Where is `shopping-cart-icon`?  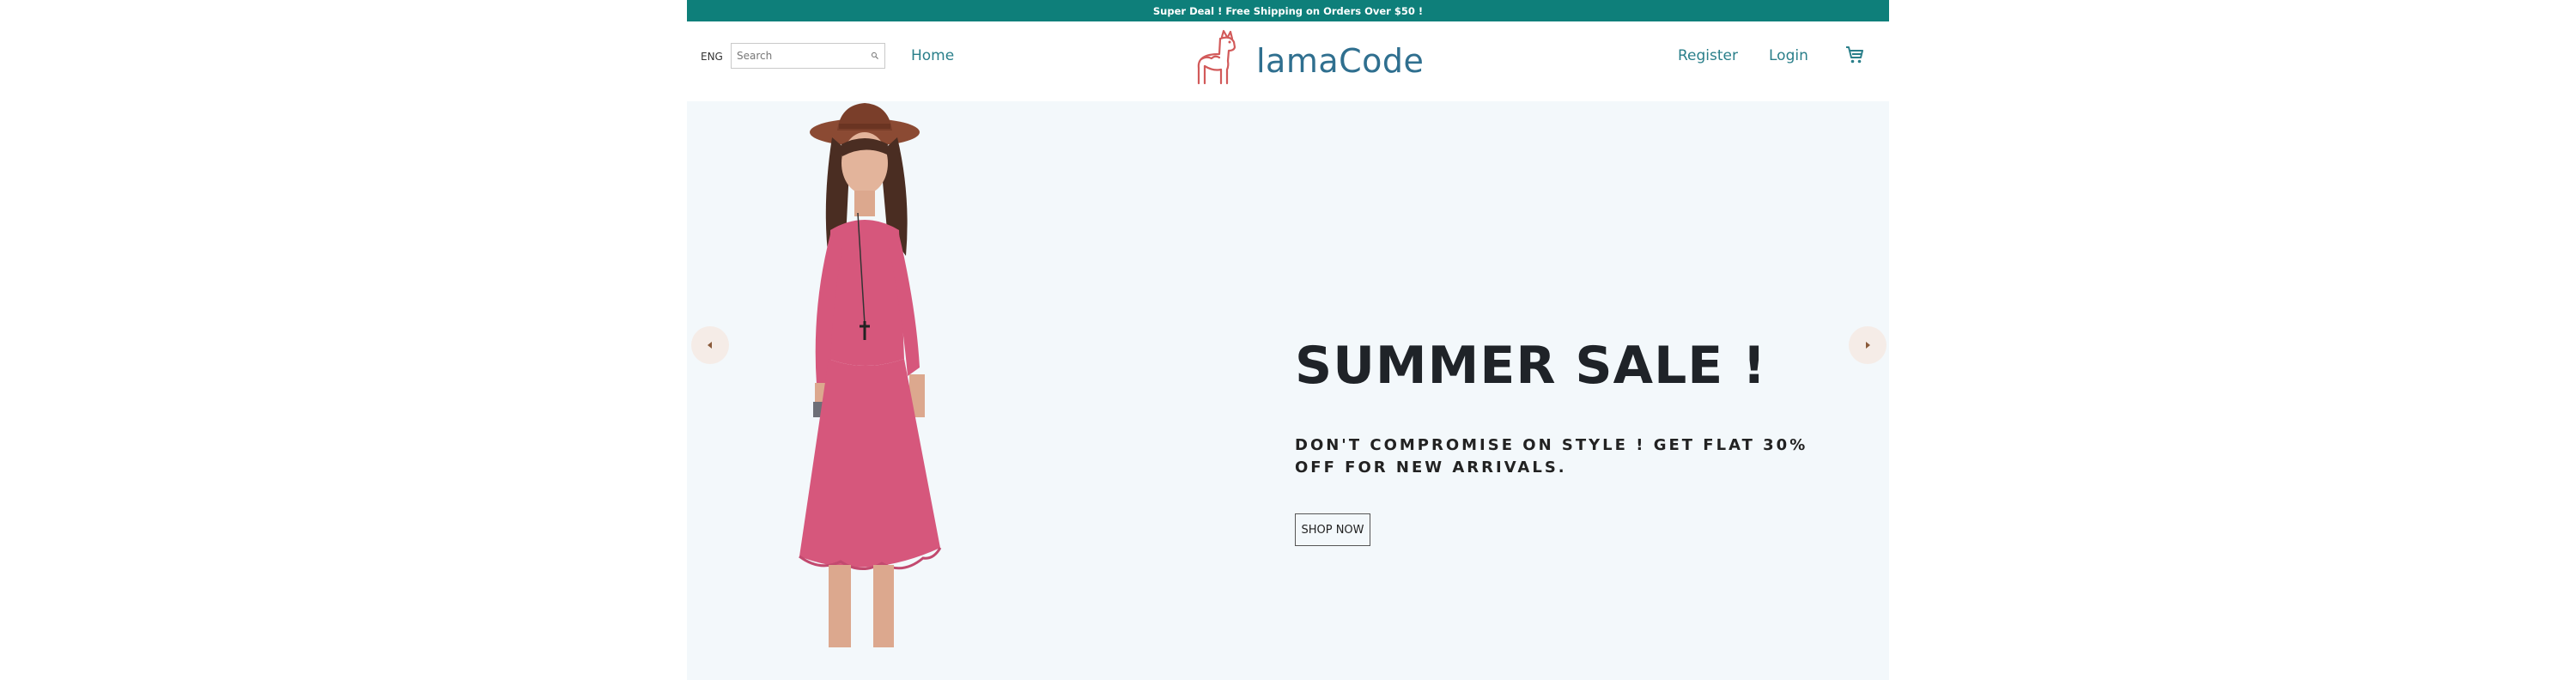 shopping-cart-icon is located at coordinates (1855, 55).